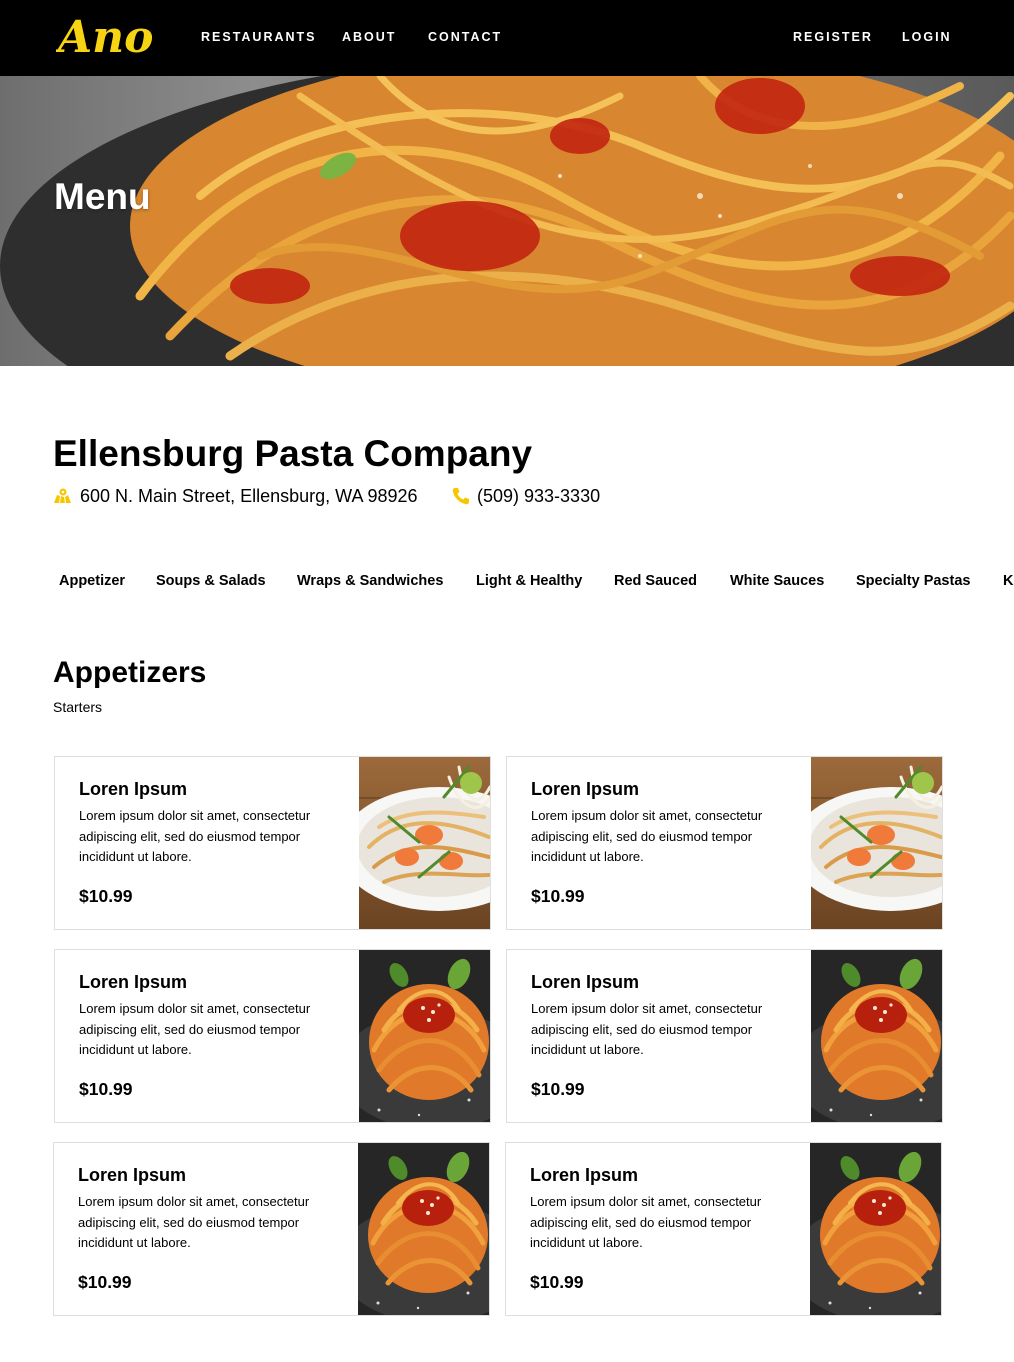 This screenshot has width=1014, height=1362. What do you see at coordinates (655, 581) in the screenshot?
I see `tab-red-sauced: Red Sauced` at bounding box center [655, 581].